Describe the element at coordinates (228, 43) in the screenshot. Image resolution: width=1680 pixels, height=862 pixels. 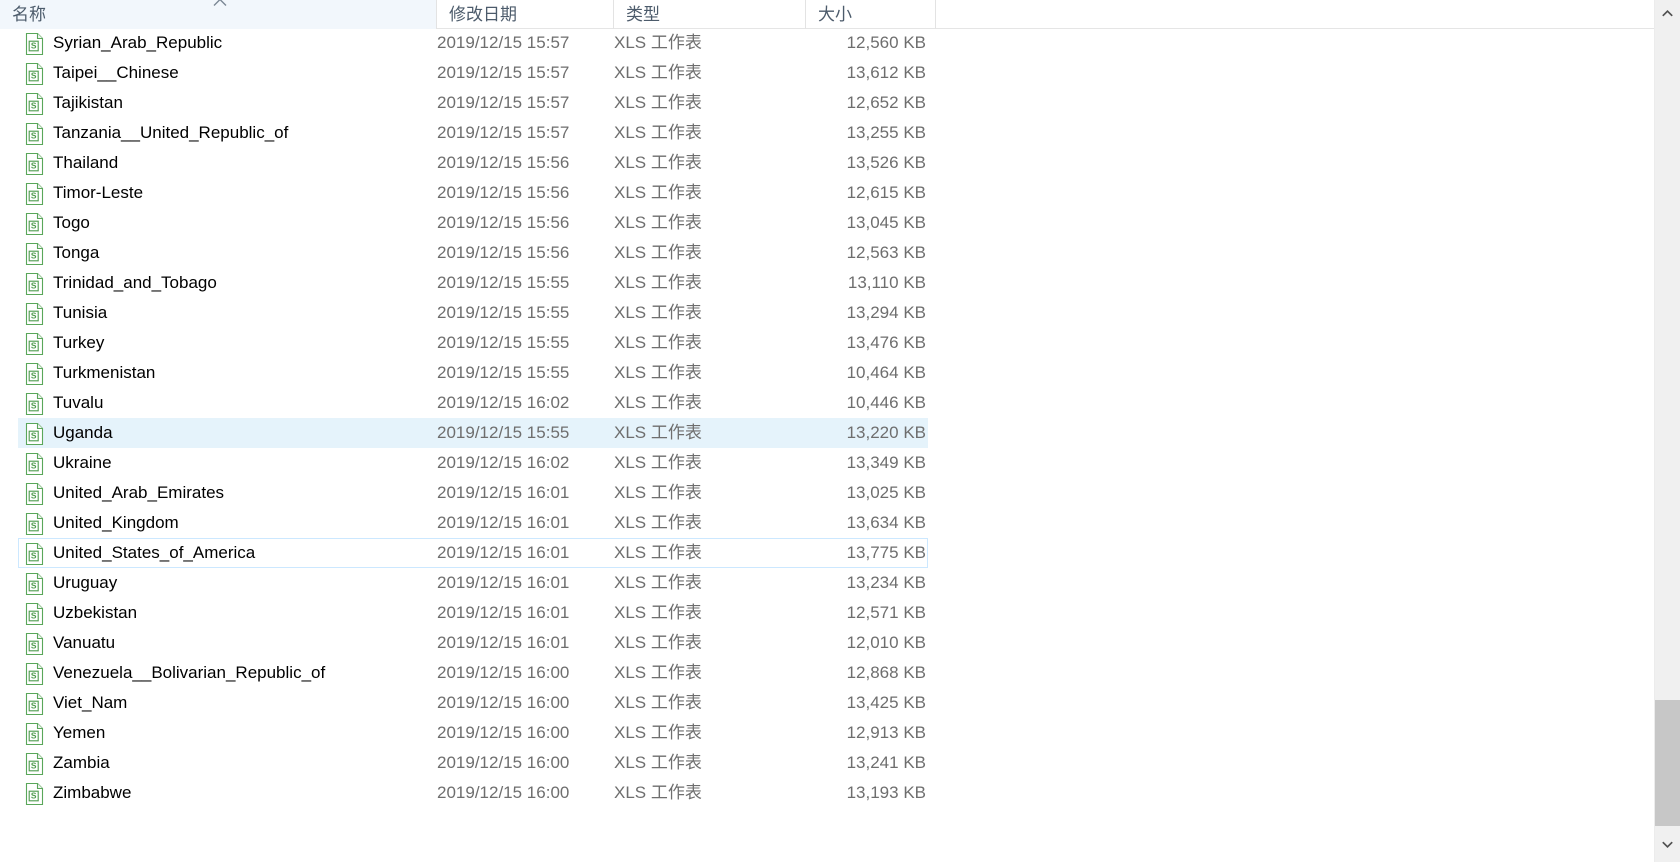
I see `file-name-cell: S Syrian_Arab_Republic` at that location.